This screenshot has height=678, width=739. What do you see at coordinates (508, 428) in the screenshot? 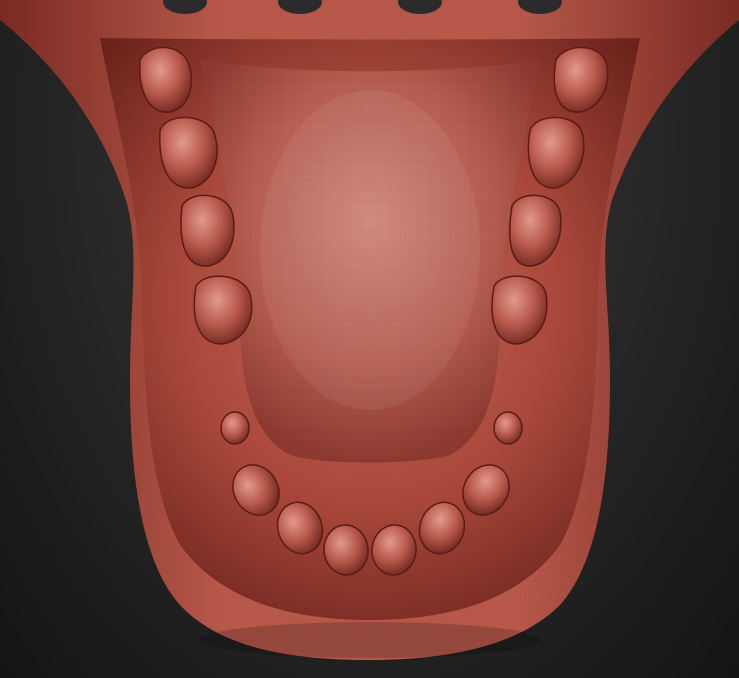
I see `tooth-r5` at bounding box center [508, 428].